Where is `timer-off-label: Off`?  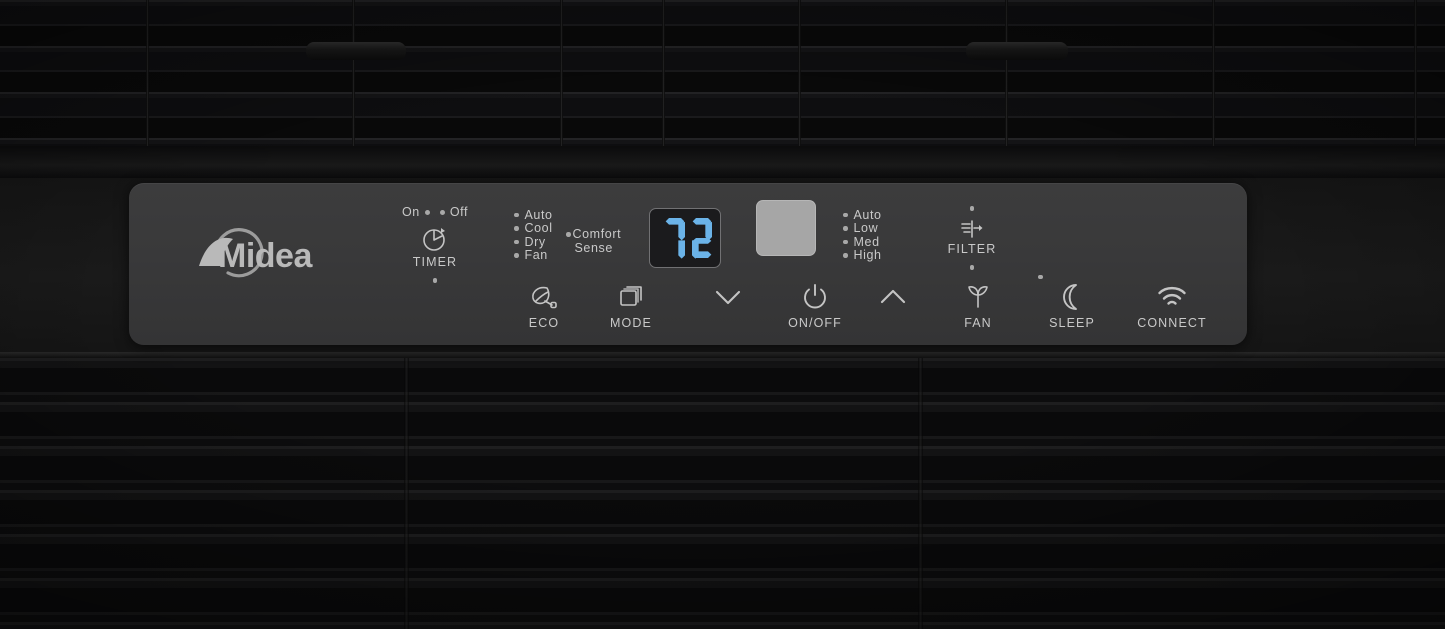
timer-off-label: Off is located at coordinates (459, 212).